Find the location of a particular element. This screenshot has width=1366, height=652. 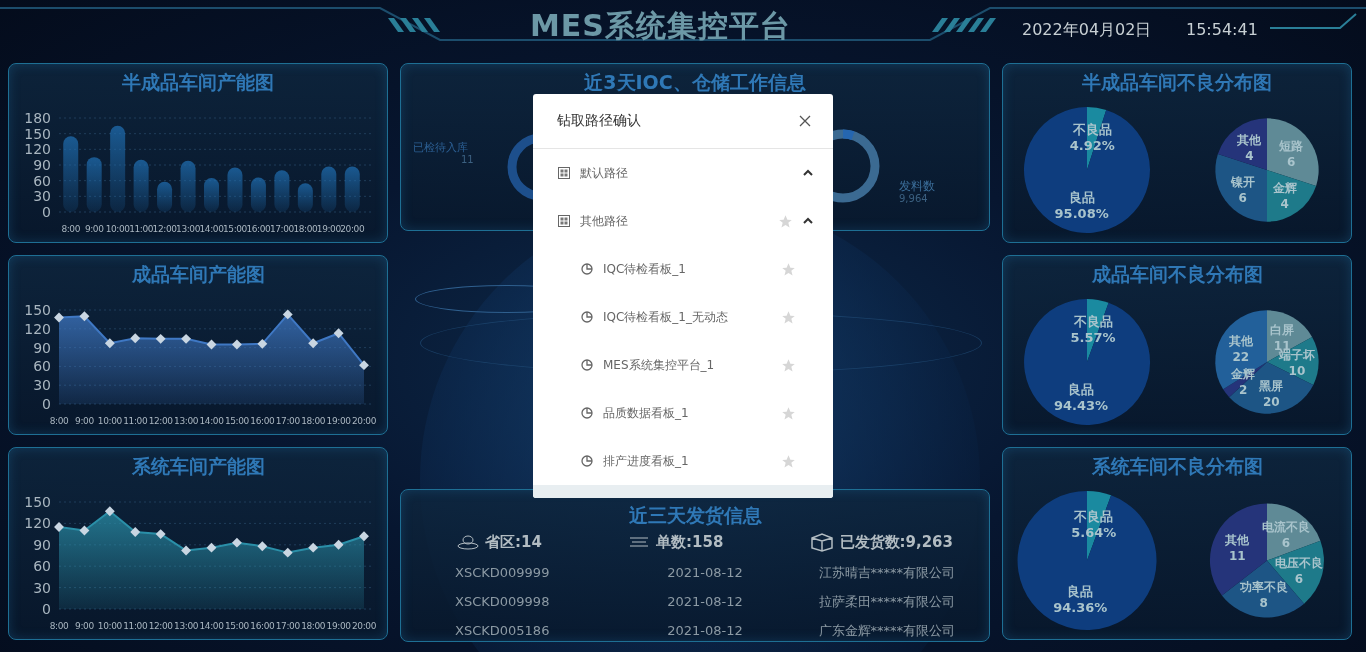

table-cell-text: 江苏晴吉*****有限公司 is located at coordinates (886, 572).